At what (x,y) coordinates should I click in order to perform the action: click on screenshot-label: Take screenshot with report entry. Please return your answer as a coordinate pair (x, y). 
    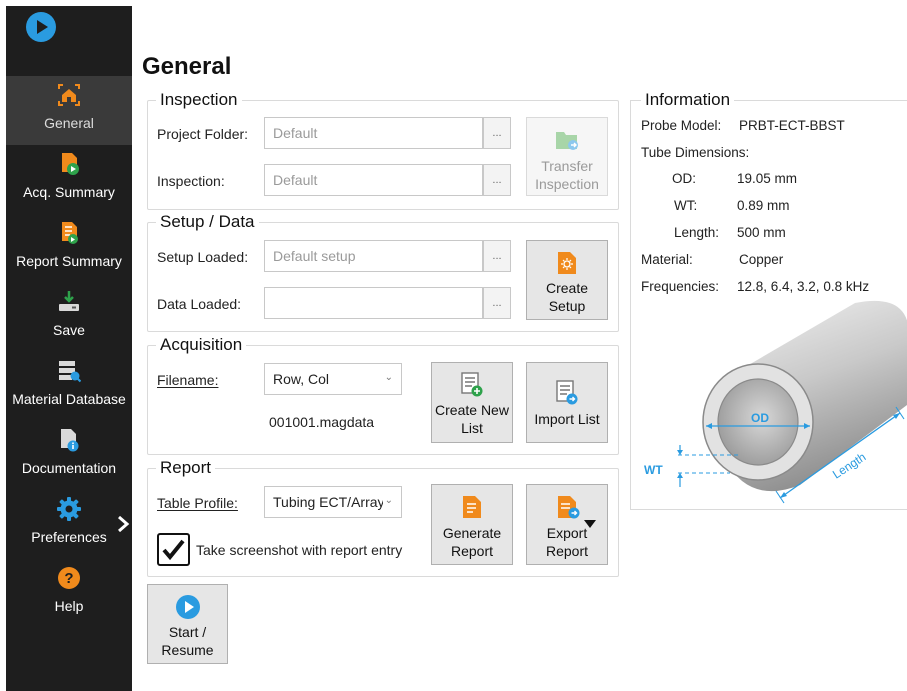
    Looking at the image, I should click on (299, 550).